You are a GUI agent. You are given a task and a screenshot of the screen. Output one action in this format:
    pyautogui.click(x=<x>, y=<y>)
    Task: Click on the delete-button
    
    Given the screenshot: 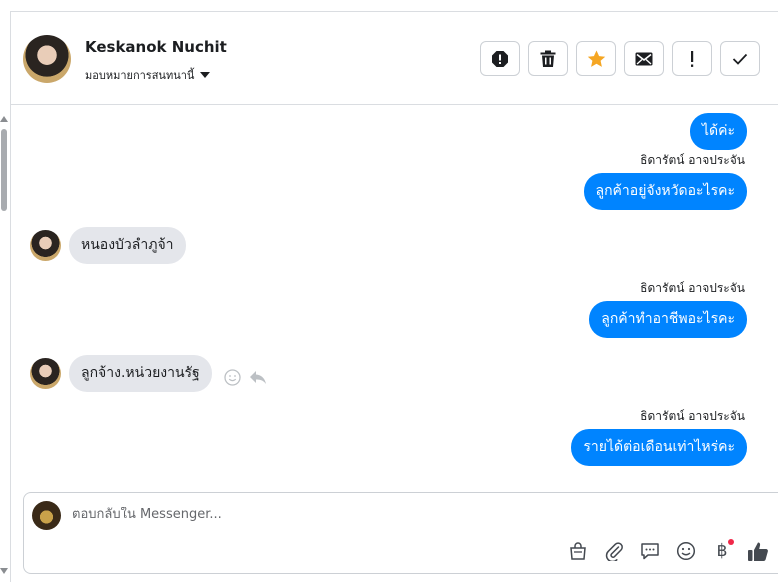 What is the action you would take?
    pyautogui.click(x=548, y=58)
    